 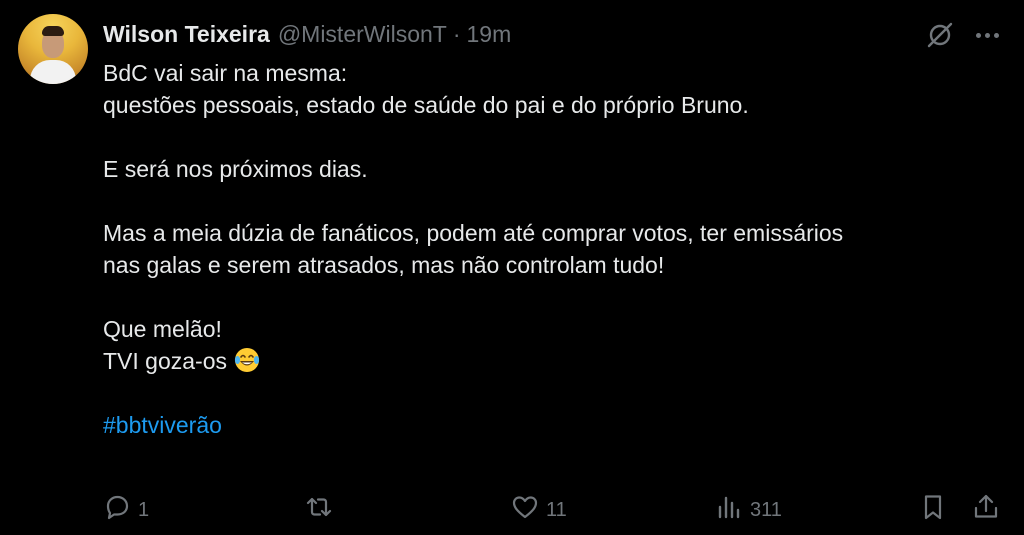 What do you see at coordinates (162, 329) in the screenshot?
I see `tweet-text-line: Que melão!` at bounding box center [162, 329].